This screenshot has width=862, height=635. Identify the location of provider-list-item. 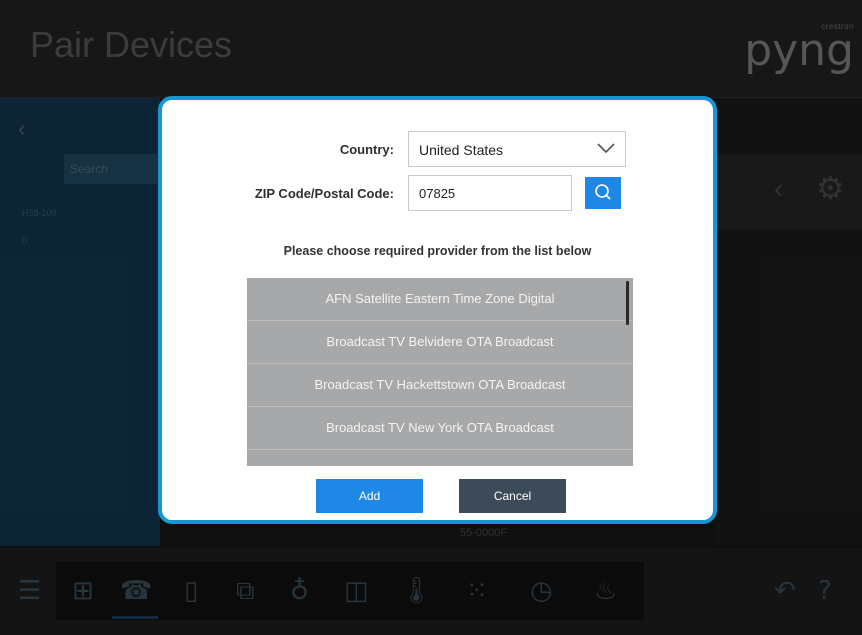
(440, 458).